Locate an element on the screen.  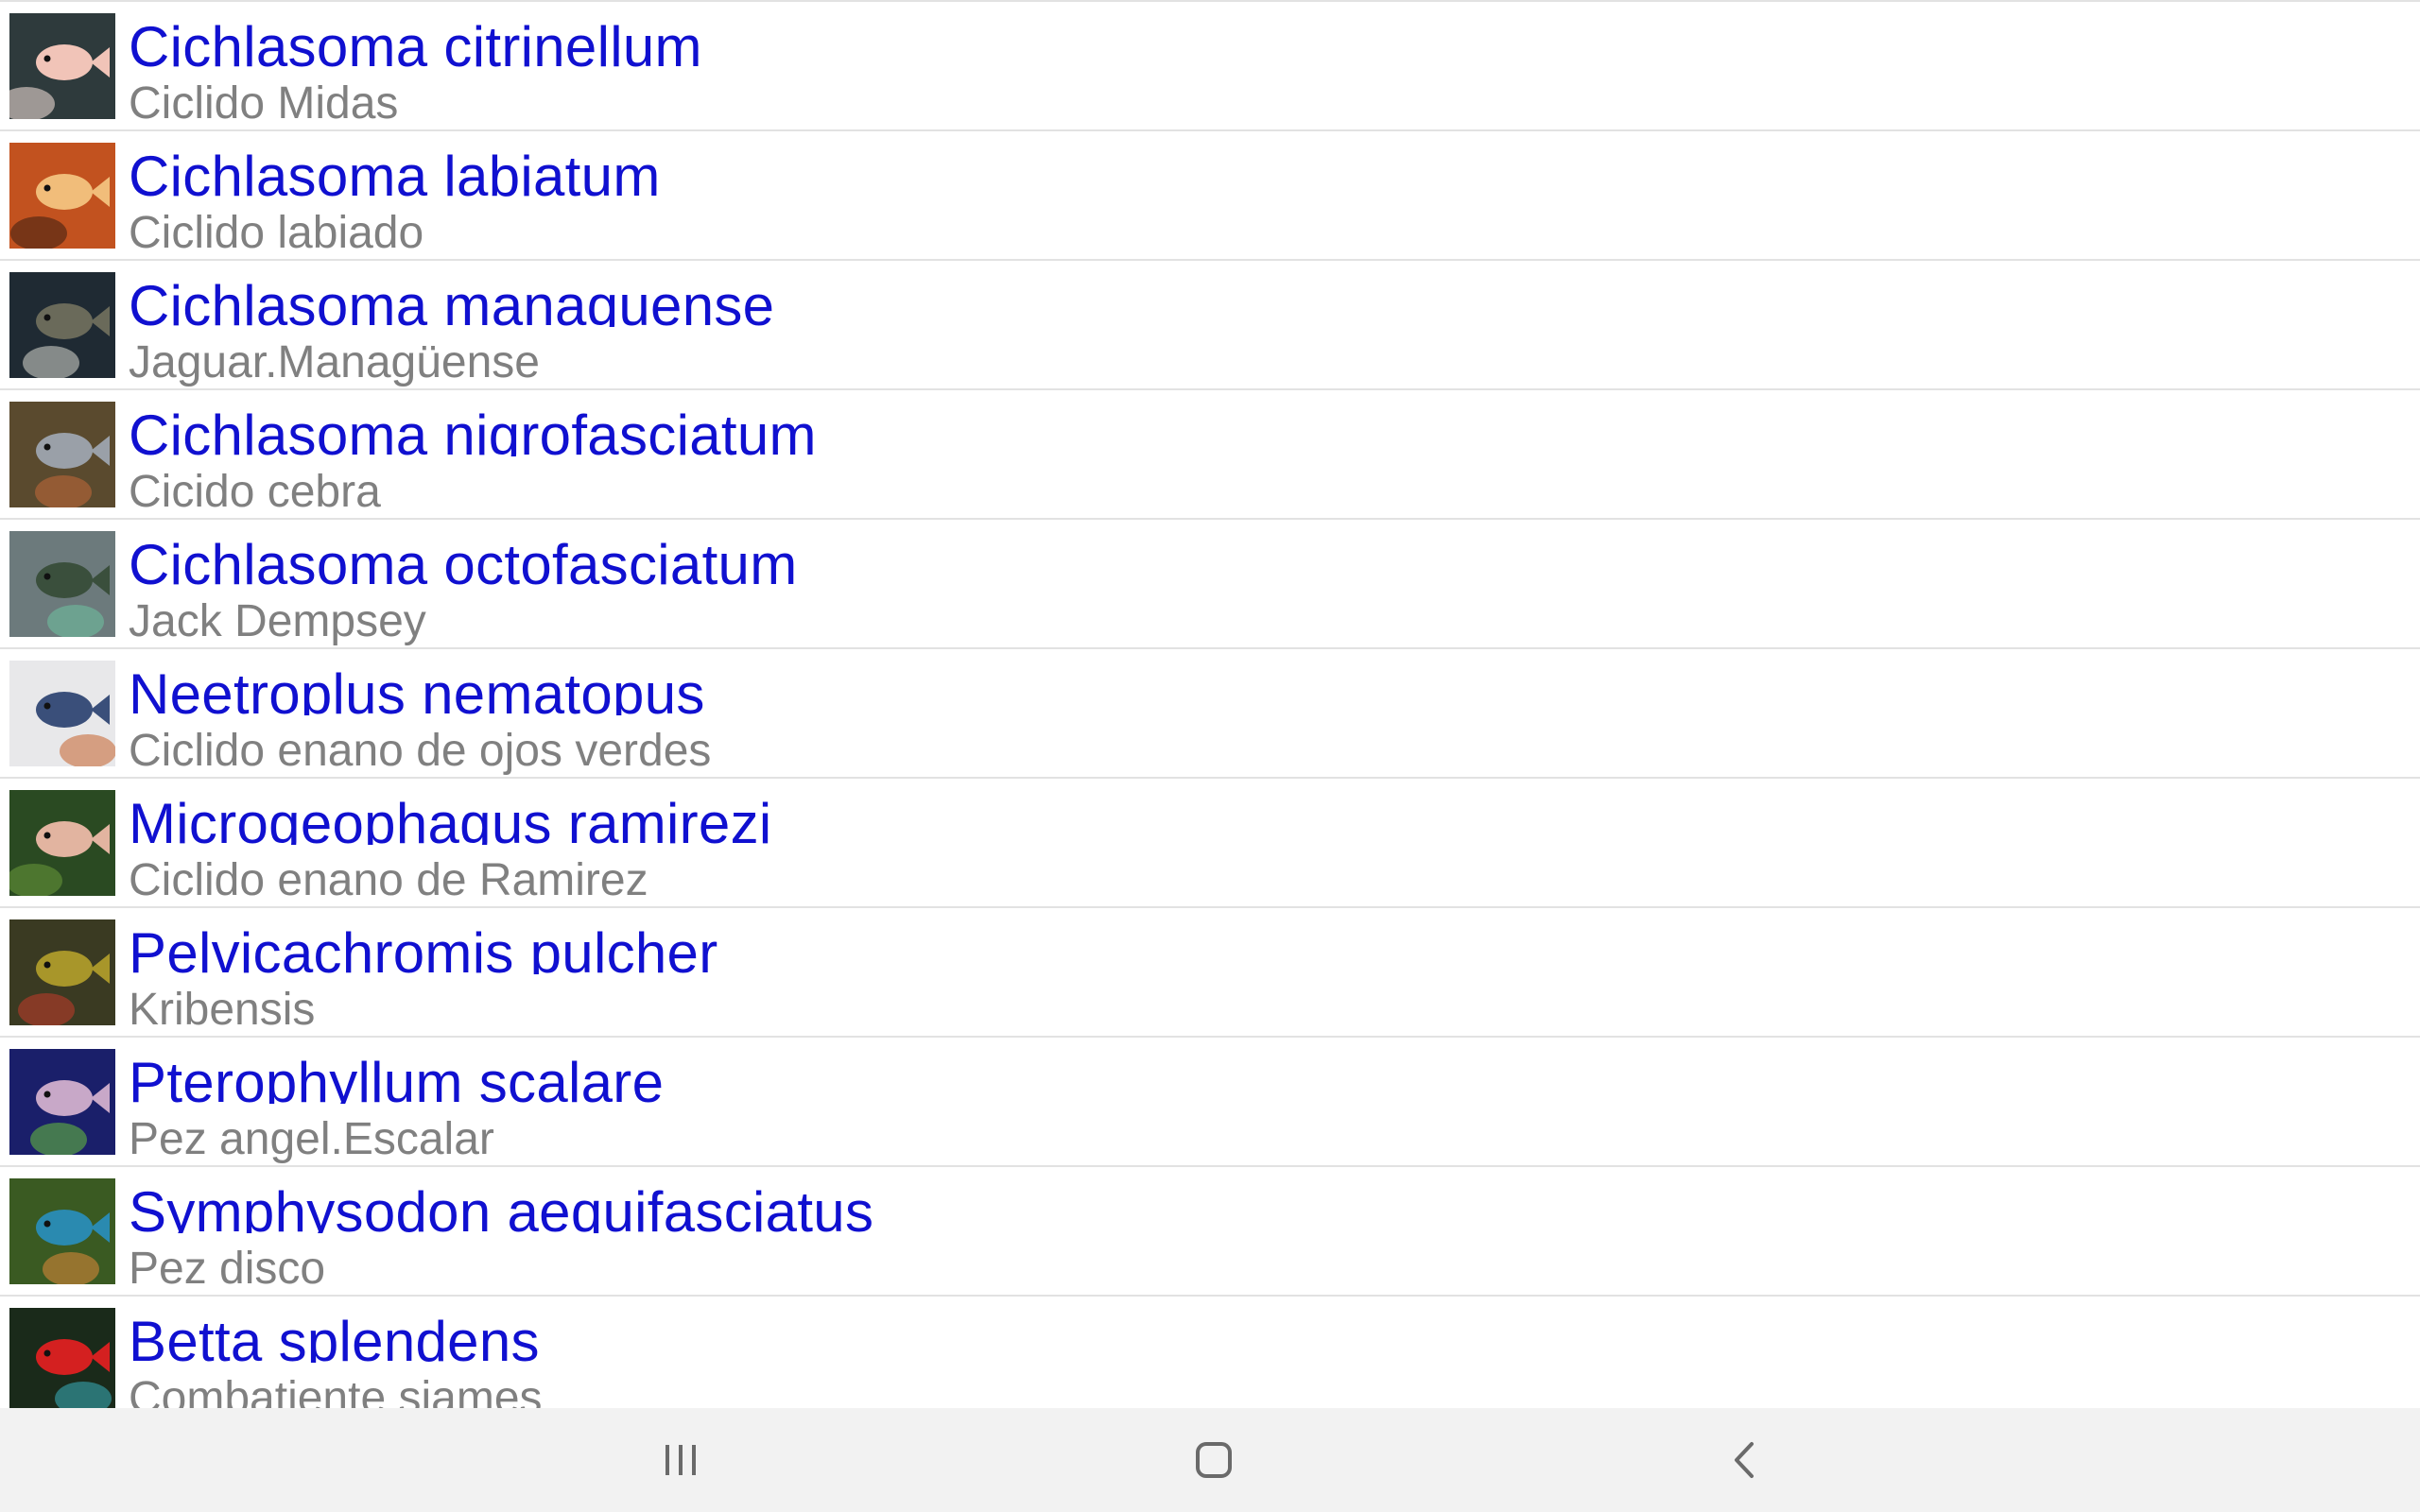
species-common-name: Pez disco is located at coordinates (227, 1269).